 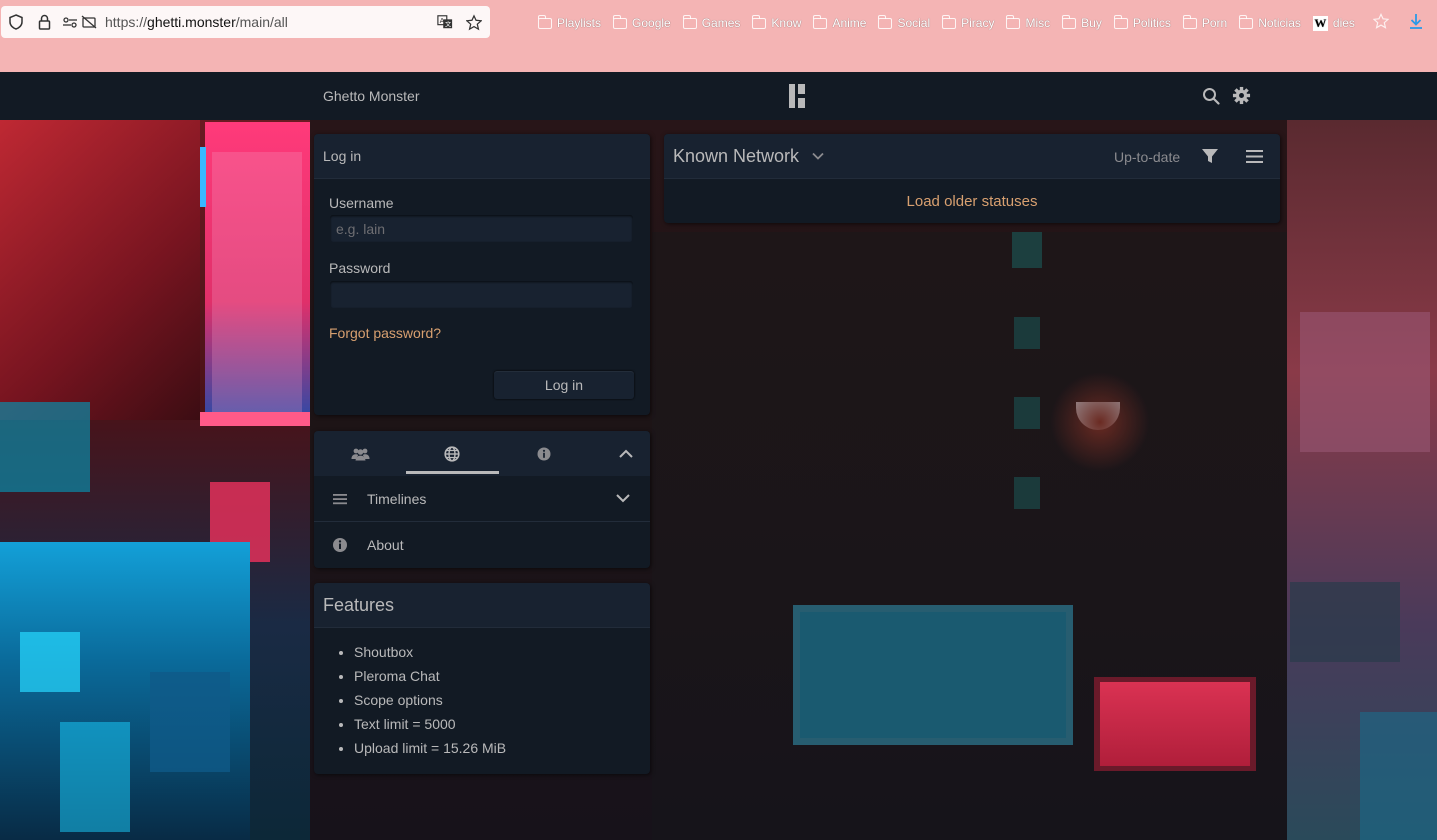 What do you see at coordinates (482, 156) in the screenshot?
I see `login-panel-header: Log in` at bounding box center [482, 156].